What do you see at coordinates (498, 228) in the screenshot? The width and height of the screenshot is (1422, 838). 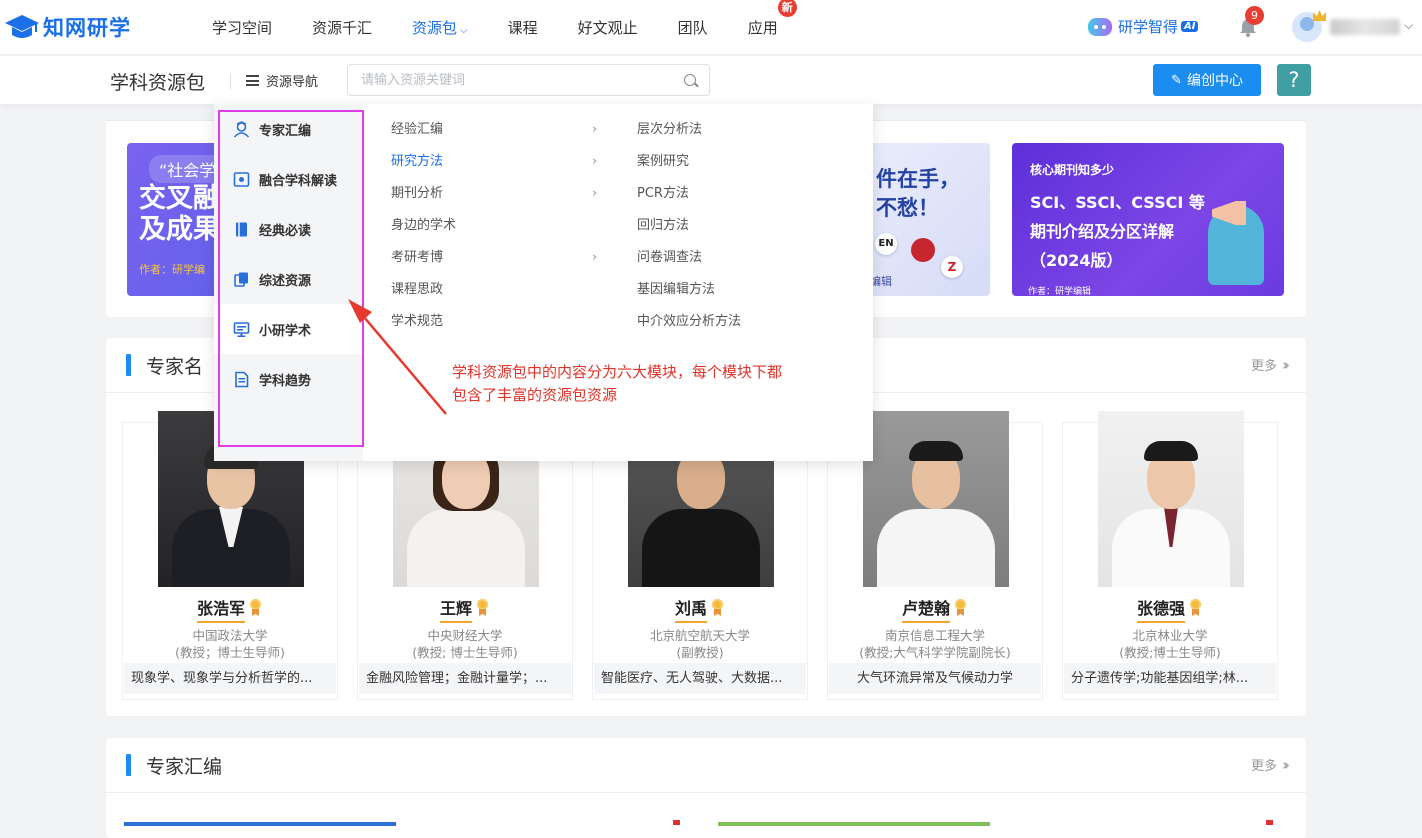 I see `subcategory-item: 身边的学术` at bounding box center [498, 228].